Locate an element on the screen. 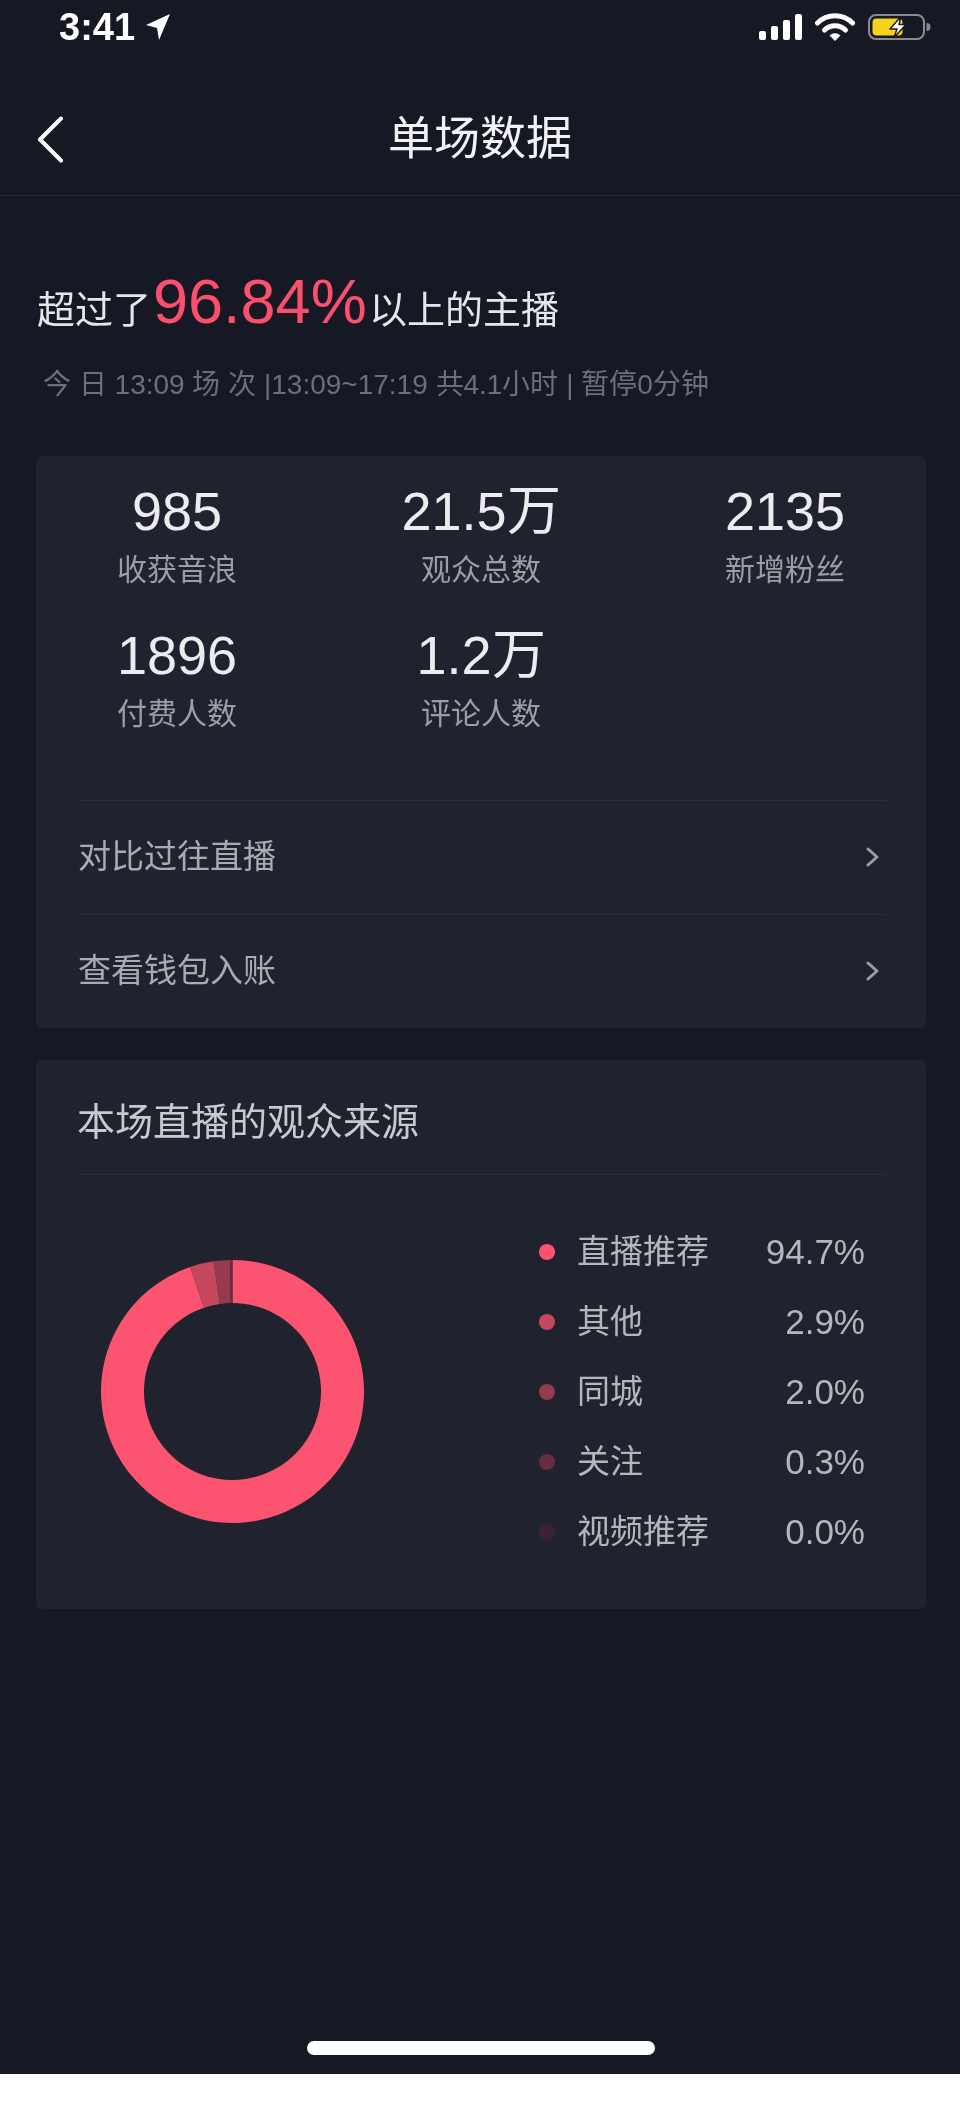 Image resolution: width=960 pixels, height=2111 pixels. legend-label: 直播推荐 is located at coordinates (643, 1251).